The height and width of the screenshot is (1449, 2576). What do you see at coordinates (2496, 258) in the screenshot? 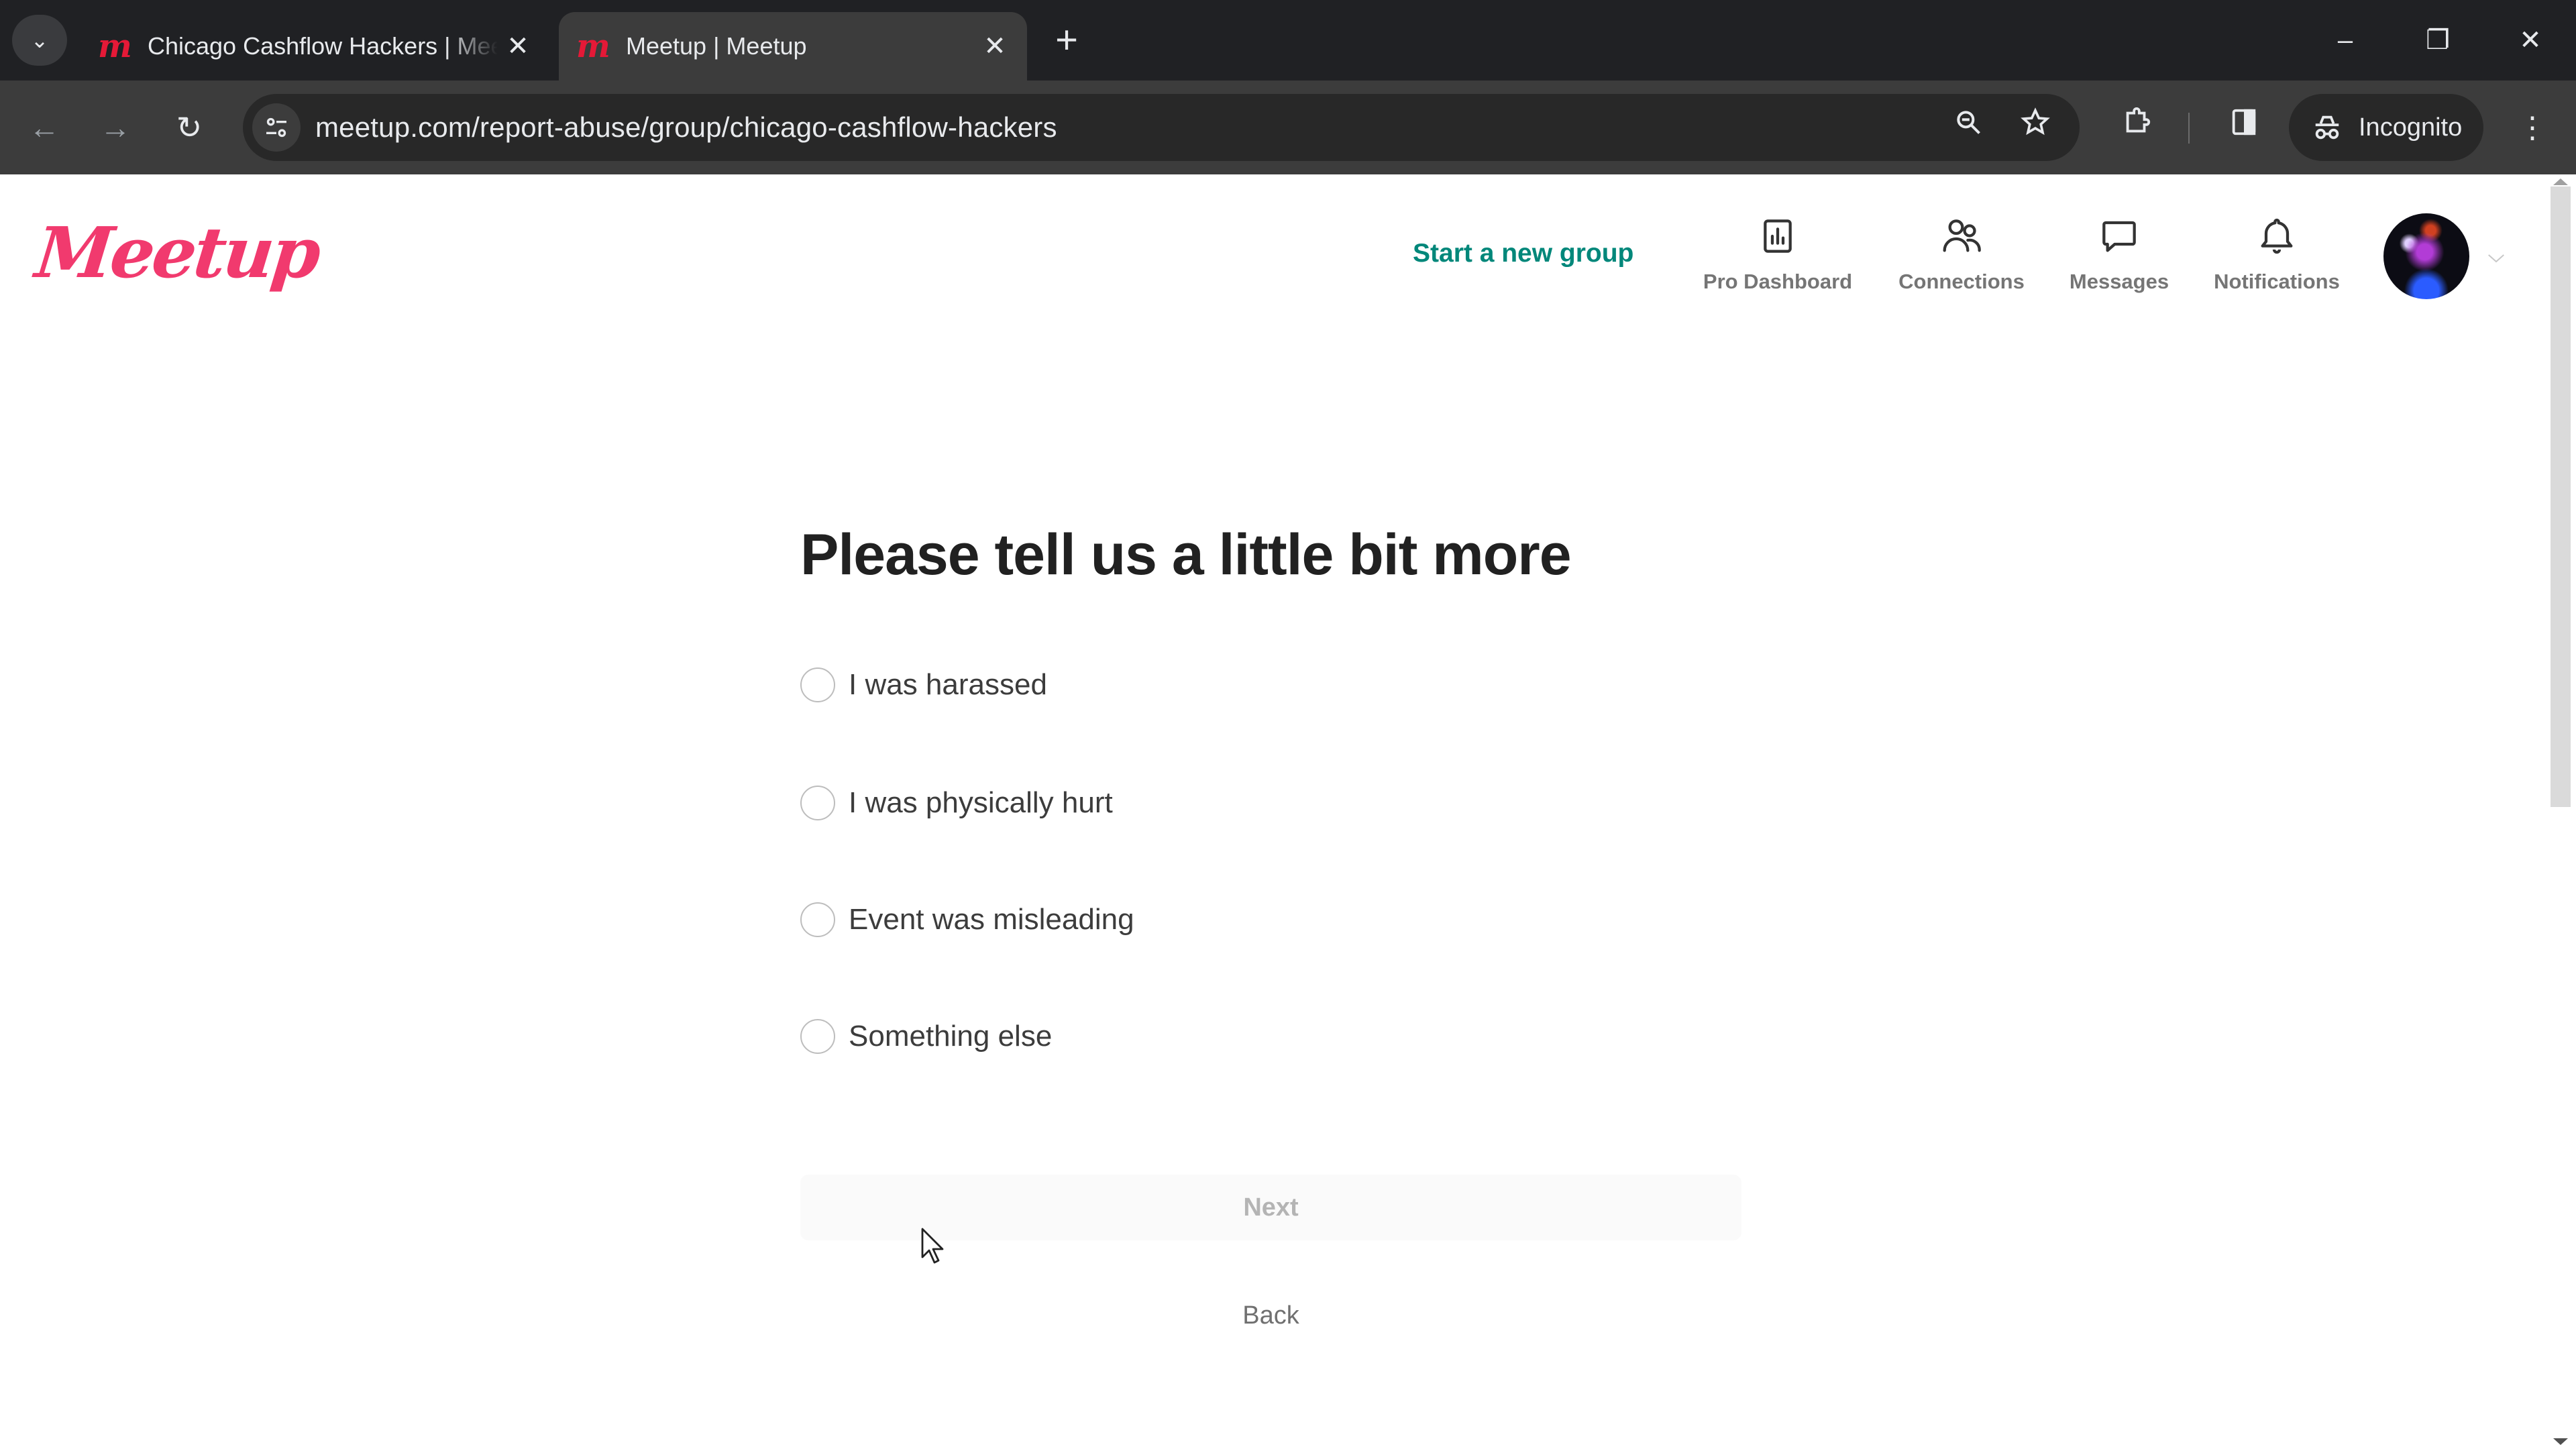
I see `chevron-down-icon` at bounding box center [2496, 258].